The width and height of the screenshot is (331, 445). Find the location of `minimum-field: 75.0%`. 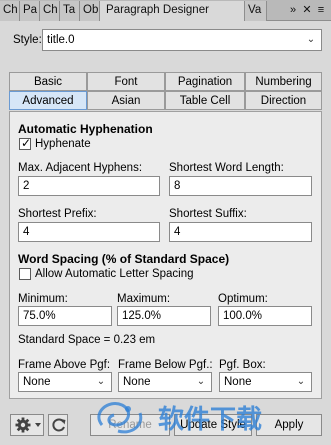

minimum-field: 75.0% is located at coordinates (65, 316).